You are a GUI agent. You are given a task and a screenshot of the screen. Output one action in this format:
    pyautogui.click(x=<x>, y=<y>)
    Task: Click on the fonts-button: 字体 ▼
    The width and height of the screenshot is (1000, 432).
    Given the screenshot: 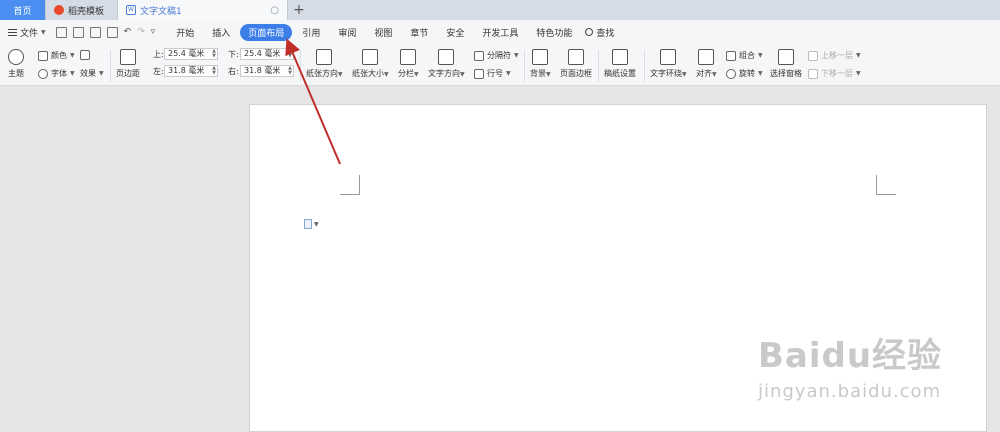 What is the action you would take?
    pyautogui.click(x=56, y=73)
    